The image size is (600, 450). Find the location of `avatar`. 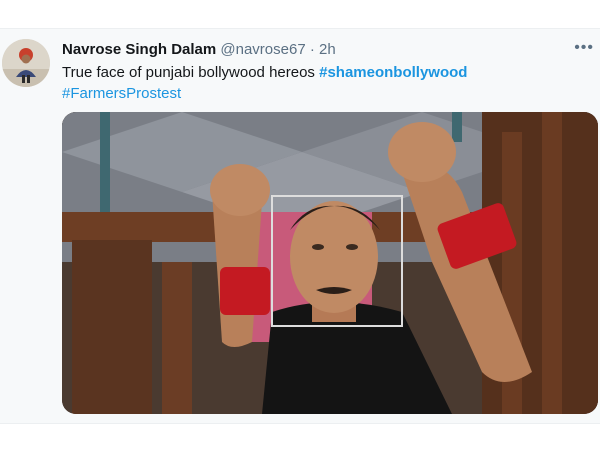

avatar is located at coordinates (26, 63).